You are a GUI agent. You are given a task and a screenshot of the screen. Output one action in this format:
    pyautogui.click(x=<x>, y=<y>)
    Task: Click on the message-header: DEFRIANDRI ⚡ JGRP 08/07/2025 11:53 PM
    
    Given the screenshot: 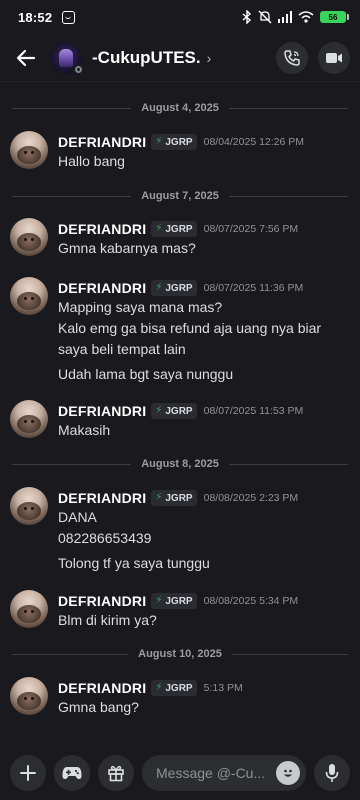 What is the action you would take?
    pyautogui.click(x=180, y=411)
    